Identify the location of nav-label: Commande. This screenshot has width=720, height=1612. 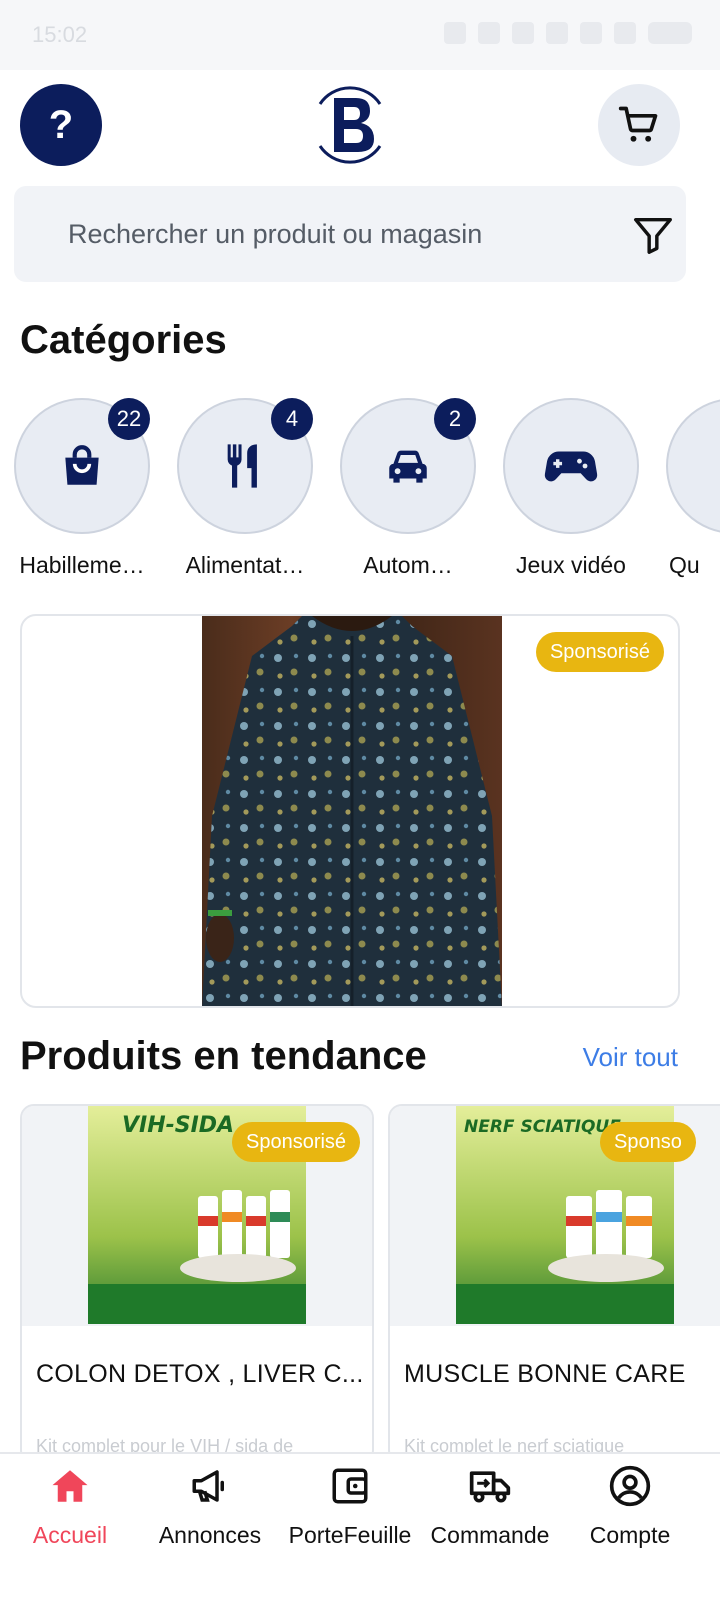
(490, 1535).